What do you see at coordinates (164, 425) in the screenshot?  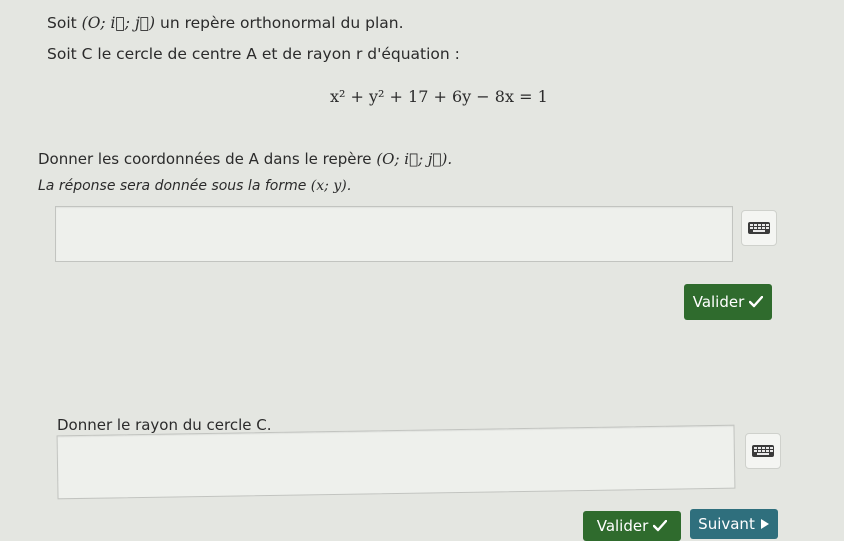 I see `question-2-prompt: Donner le rayon du cercle C.` at bounding box center [164, 425].